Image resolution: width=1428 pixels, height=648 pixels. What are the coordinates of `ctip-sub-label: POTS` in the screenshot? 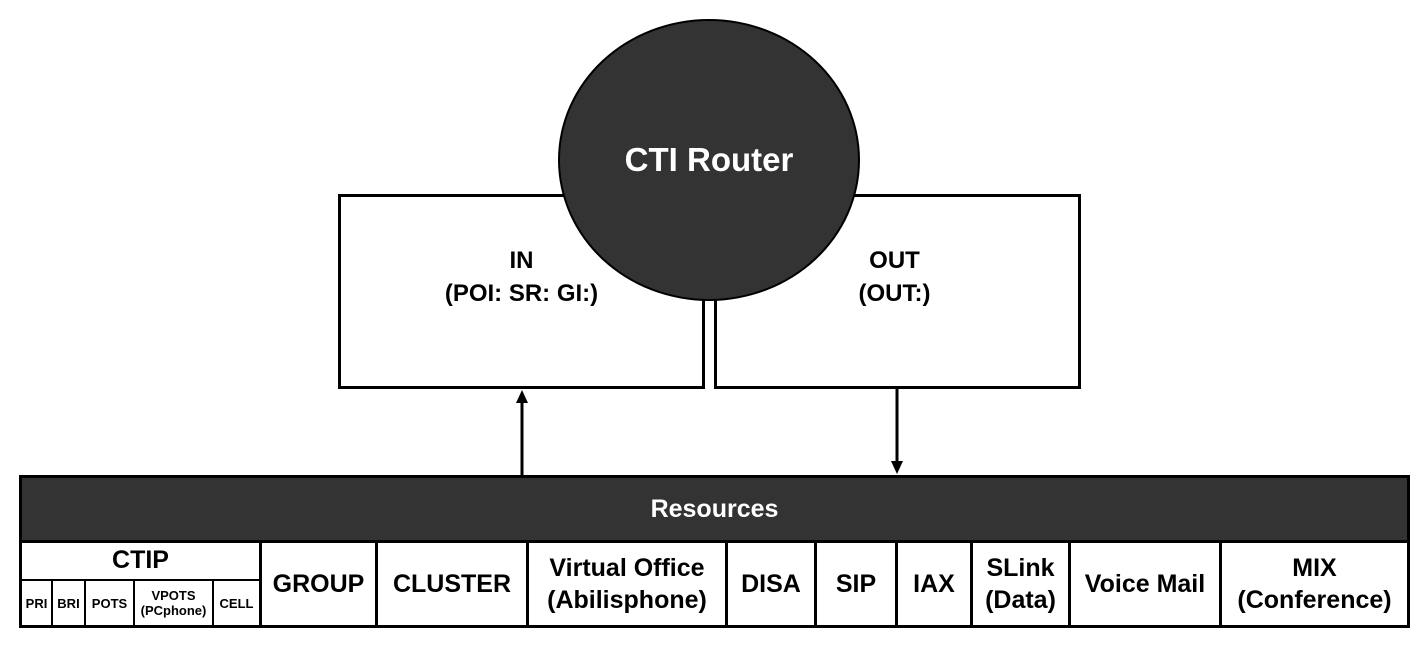 It's located at (109, 603).